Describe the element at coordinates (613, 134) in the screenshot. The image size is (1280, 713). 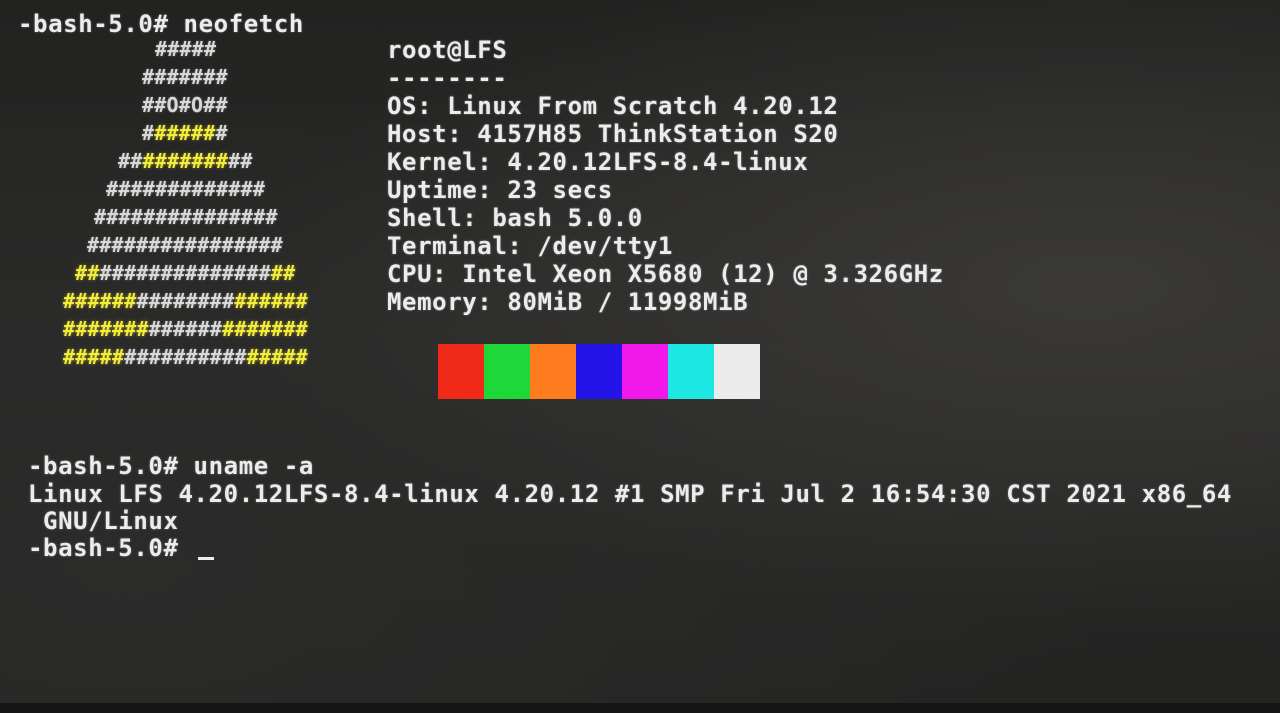
I see `info-host: Host: 4157H85 ThinkStation S20` at that location.